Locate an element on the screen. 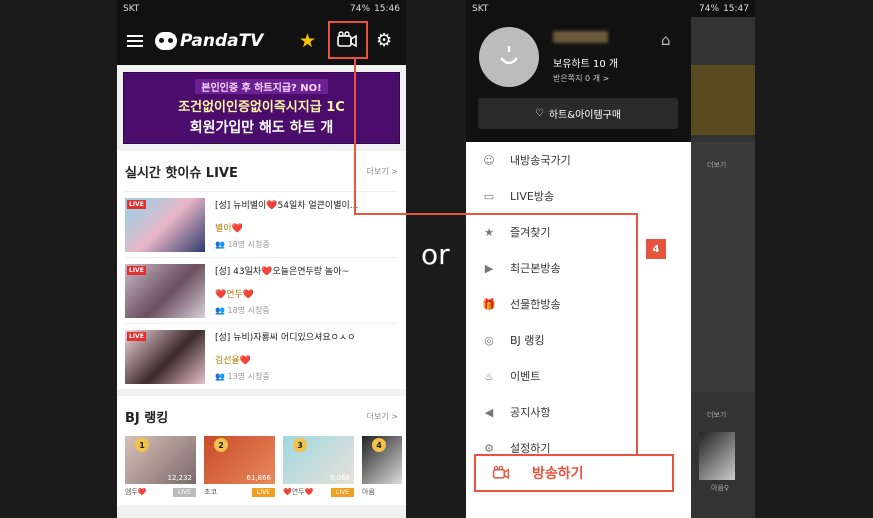  menu-item-my-station: ☺ 내방송국가기 is located at coordinates (578, 160).